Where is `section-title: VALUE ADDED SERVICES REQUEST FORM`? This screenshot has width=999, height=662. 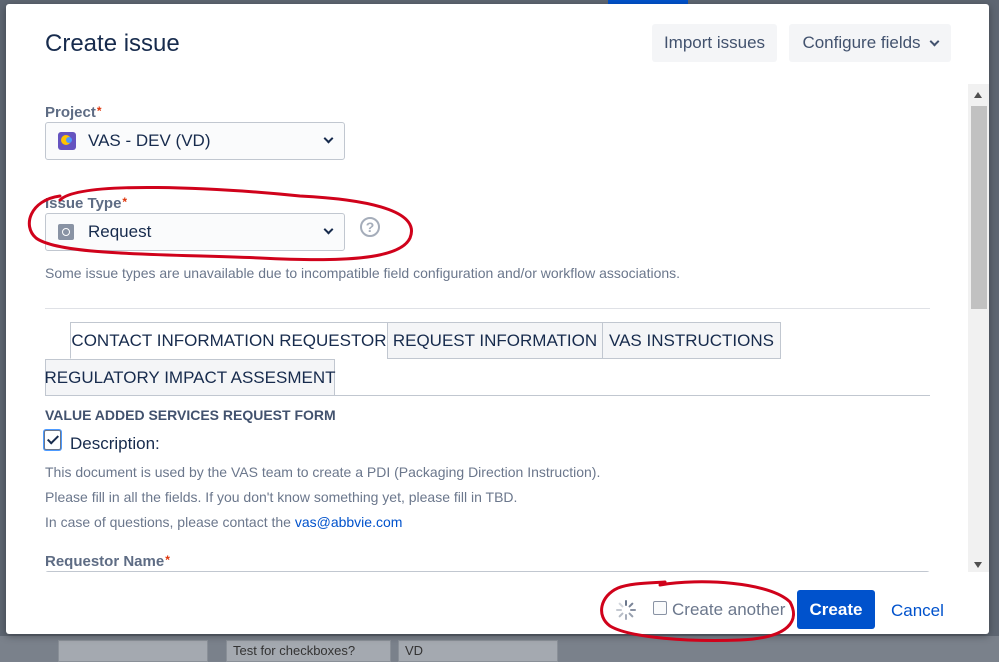 section-title: VALUE ADDED SERVICES REQUEST FORM is located at coordinates (190, 415).